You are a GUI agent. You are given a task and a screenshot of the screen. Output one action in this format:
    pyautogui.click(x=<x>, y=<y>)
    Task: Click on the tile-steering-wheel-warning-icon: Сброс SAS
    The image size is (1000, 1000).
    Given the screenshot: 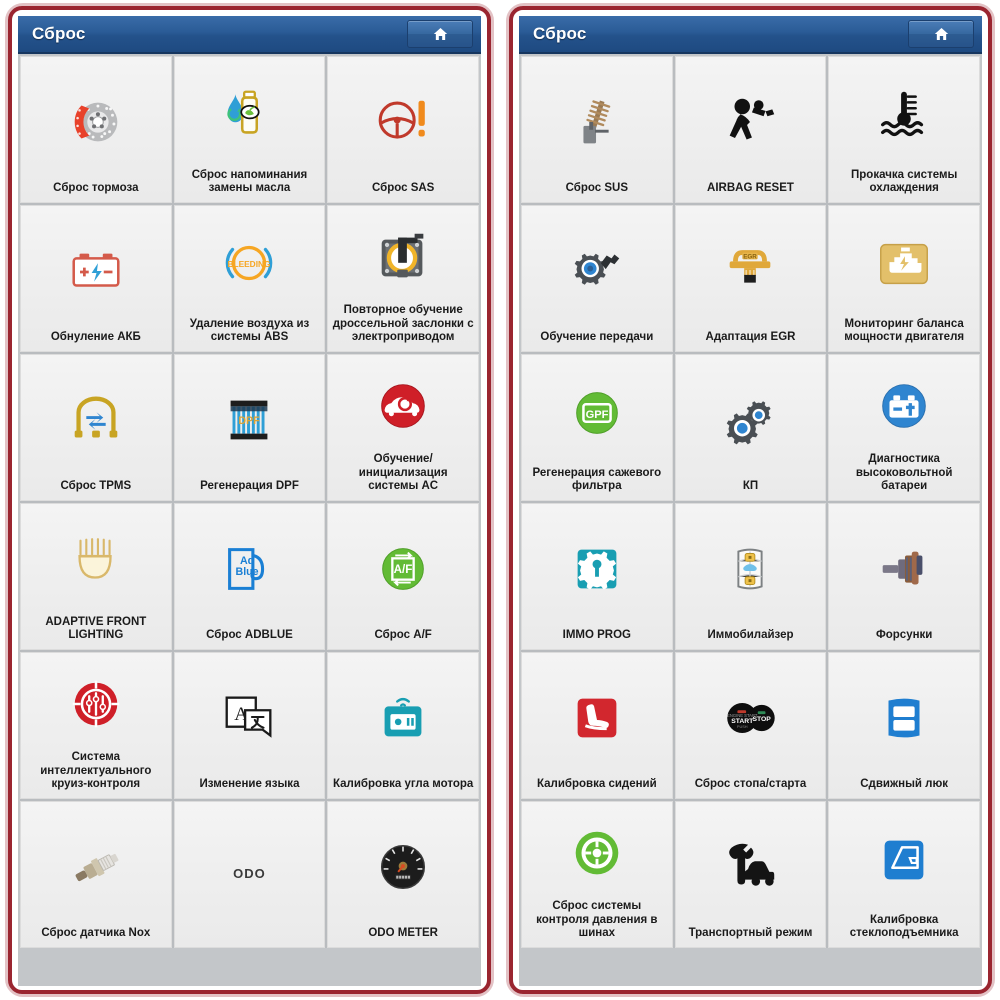 What is the action you would take?
    pyautogui.click(x=403, y=129)
    